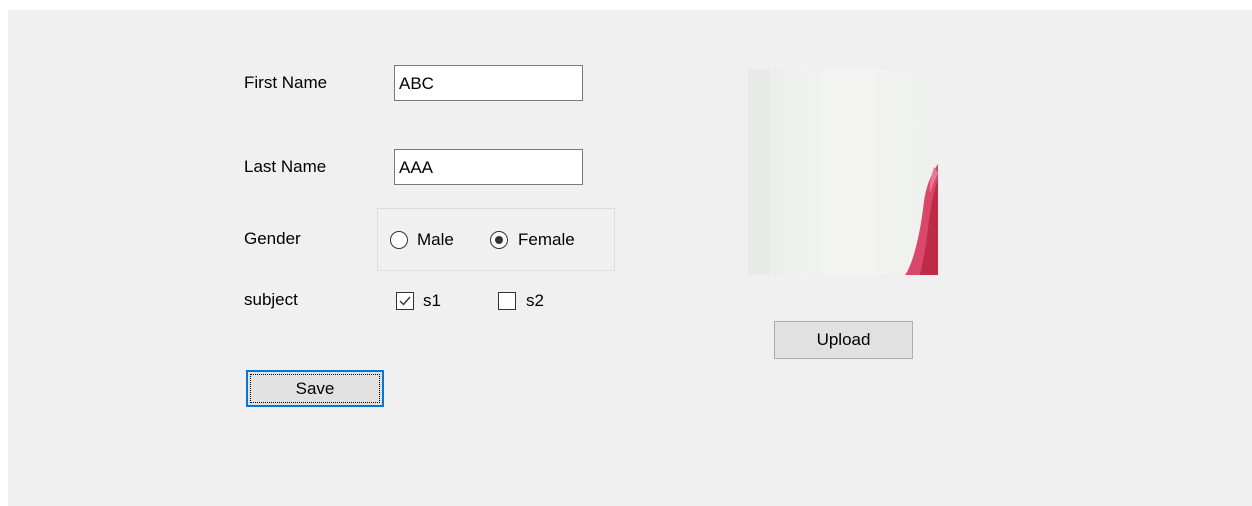 This screenshot has width=1252, height=506. What do you see at coordinates (286, 82) in the screenshot?
I see `first-name-label: First Name` at bounding box center [286, 82].